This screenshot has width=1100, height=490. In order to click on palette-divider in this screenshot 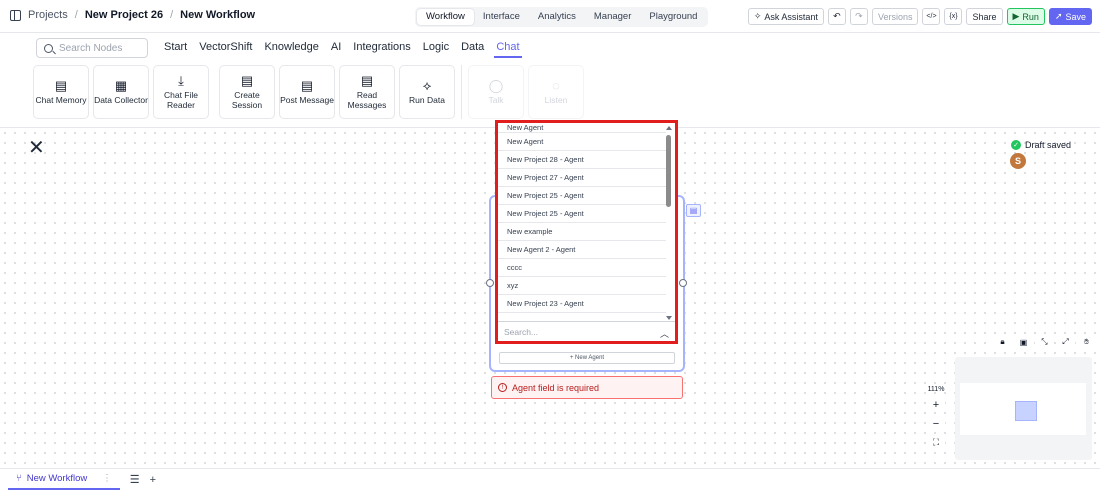, I will do `click(461, 92)`.